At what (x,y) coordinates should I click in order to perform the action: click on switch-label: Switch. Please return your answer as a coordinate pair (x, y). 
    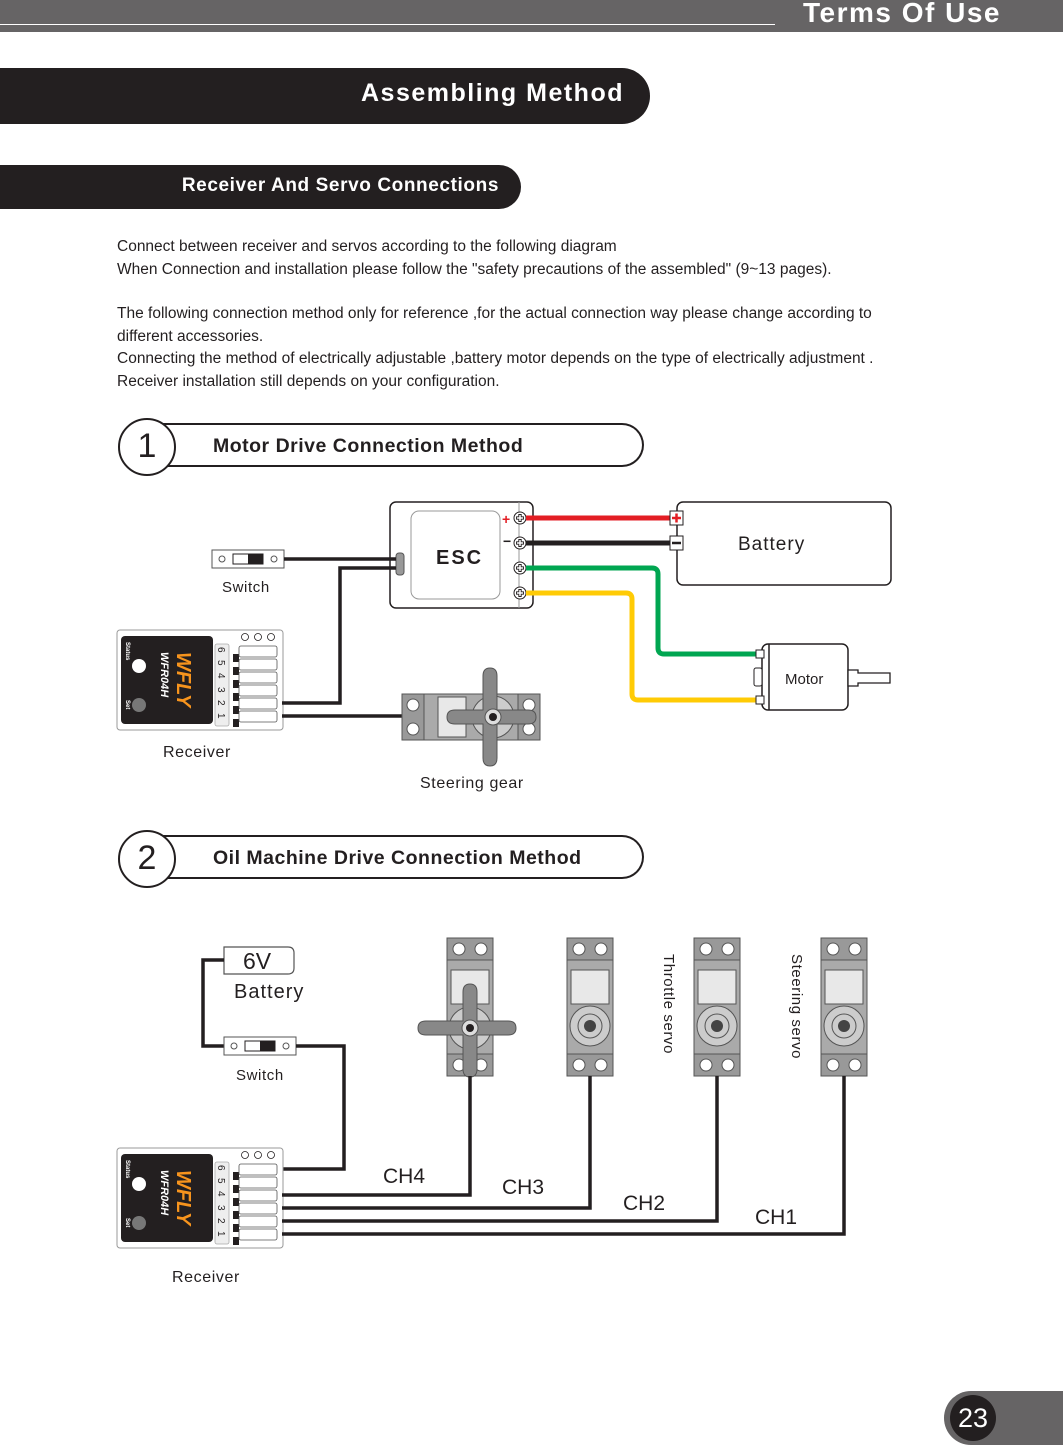
    Looking at the image, I should click on (246, 587).